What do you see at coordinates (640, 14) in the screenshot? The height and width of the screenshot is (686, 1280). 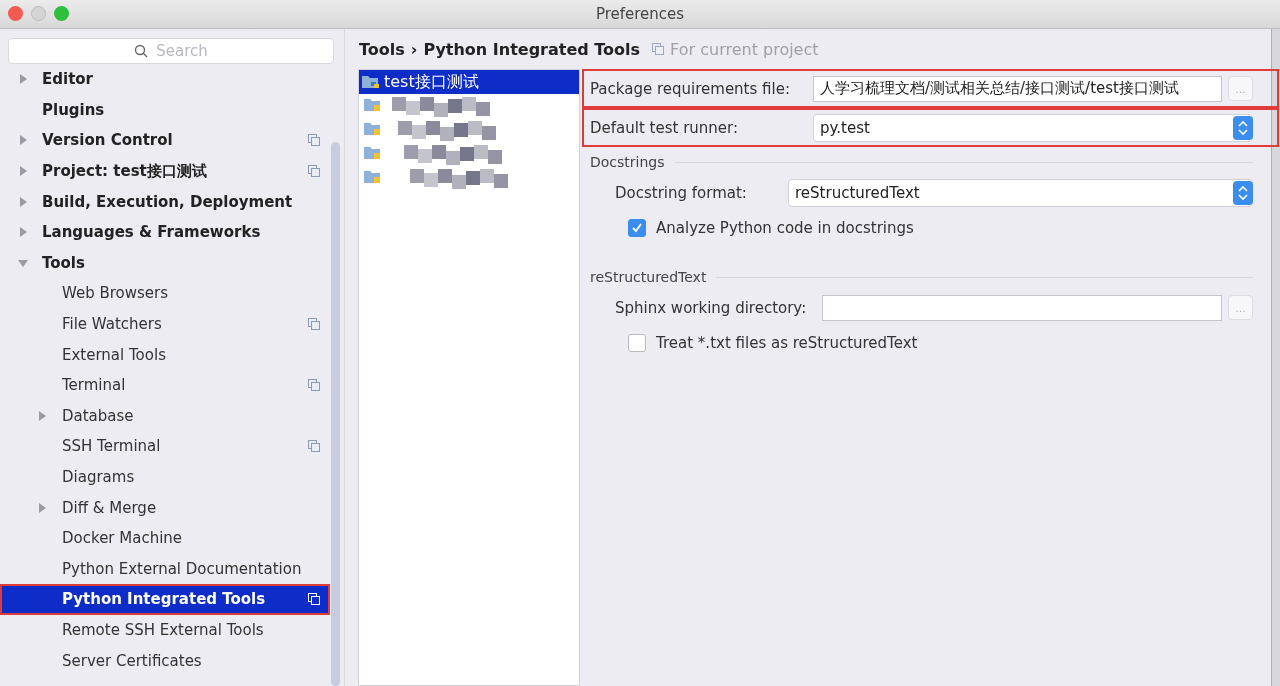 I see `window-title: Preferences` at bounding box center [640, 14].